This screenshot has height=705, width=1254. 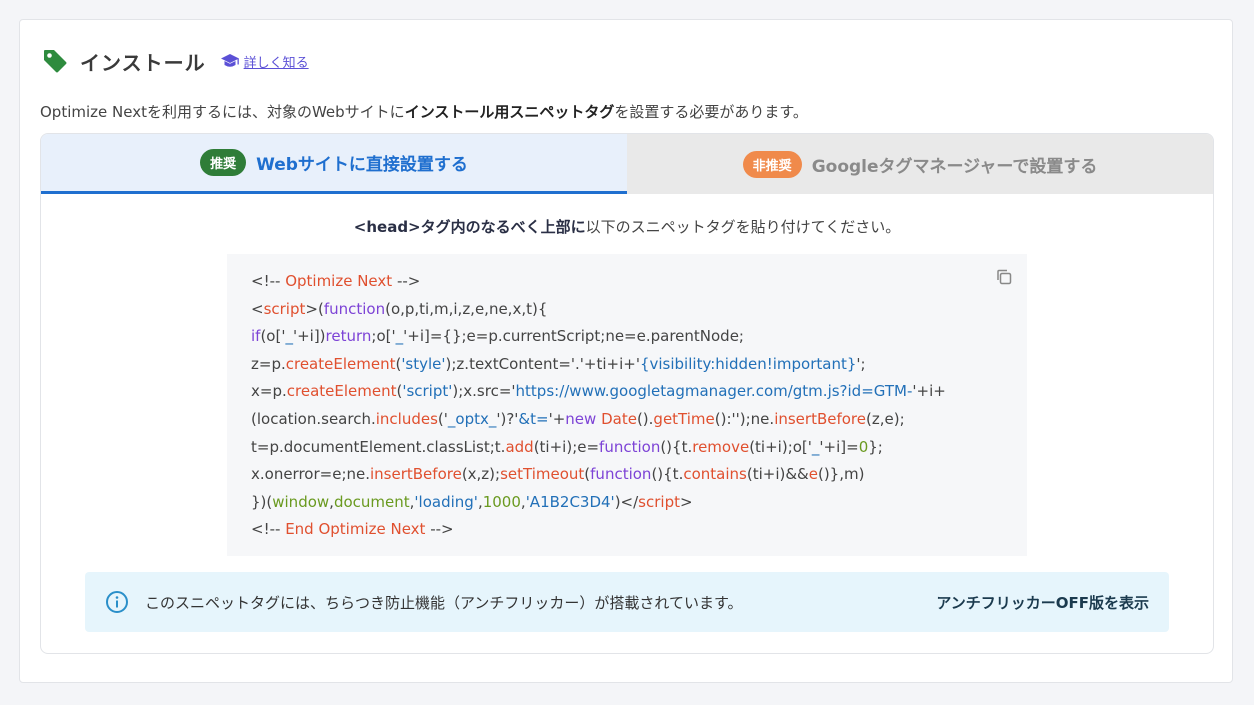 I want to click on section-header: インストール 詳しく知る, so click(x=175, y=61).